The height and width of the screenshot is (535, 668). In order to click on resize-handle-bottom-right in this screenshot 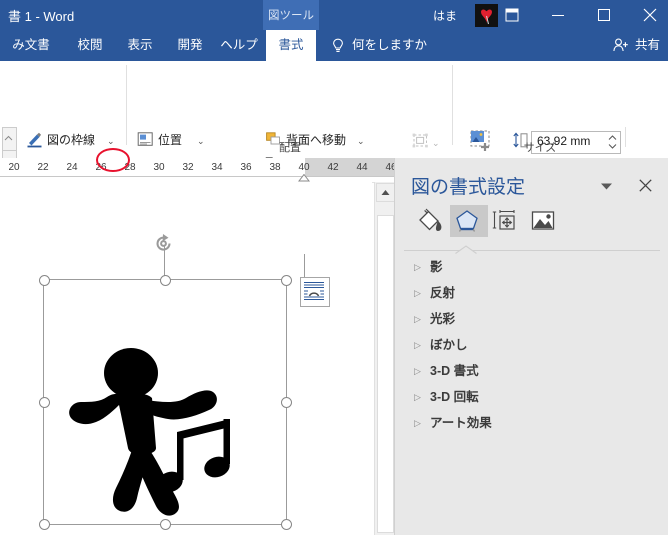, I will do `click(286, 524)`.